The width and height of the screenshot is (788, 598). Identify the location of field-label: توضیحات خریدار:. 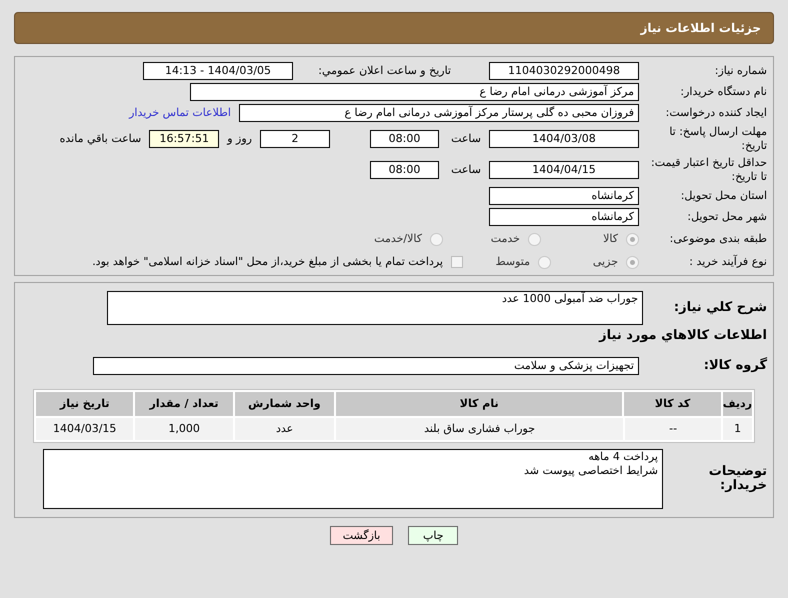
(737, 479).